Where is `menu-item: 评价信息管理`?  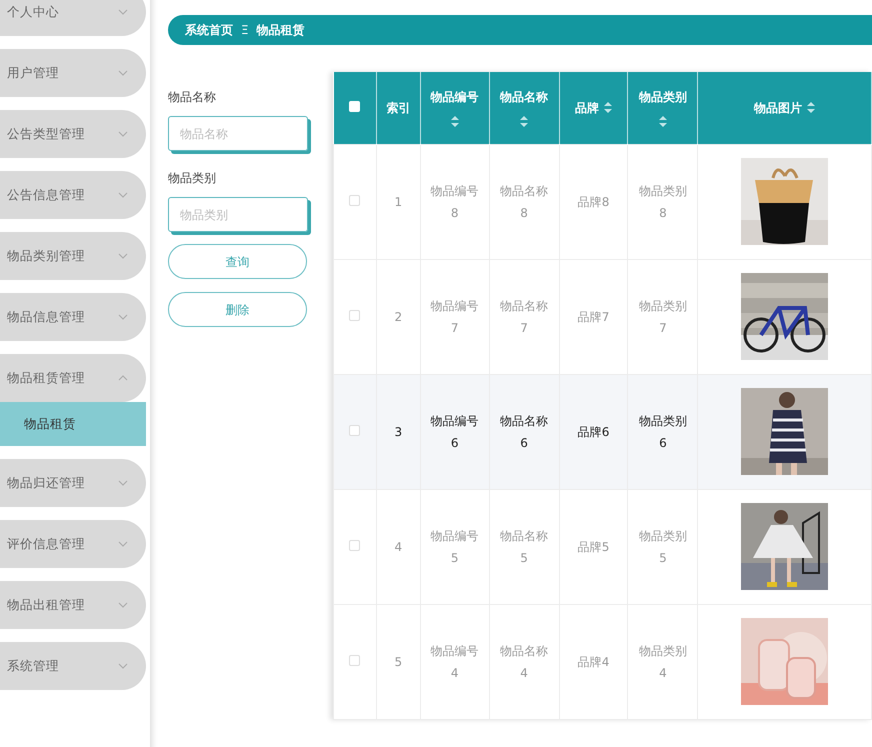 menu-item: 评价信息管理 is located at coordinates (73, 544).